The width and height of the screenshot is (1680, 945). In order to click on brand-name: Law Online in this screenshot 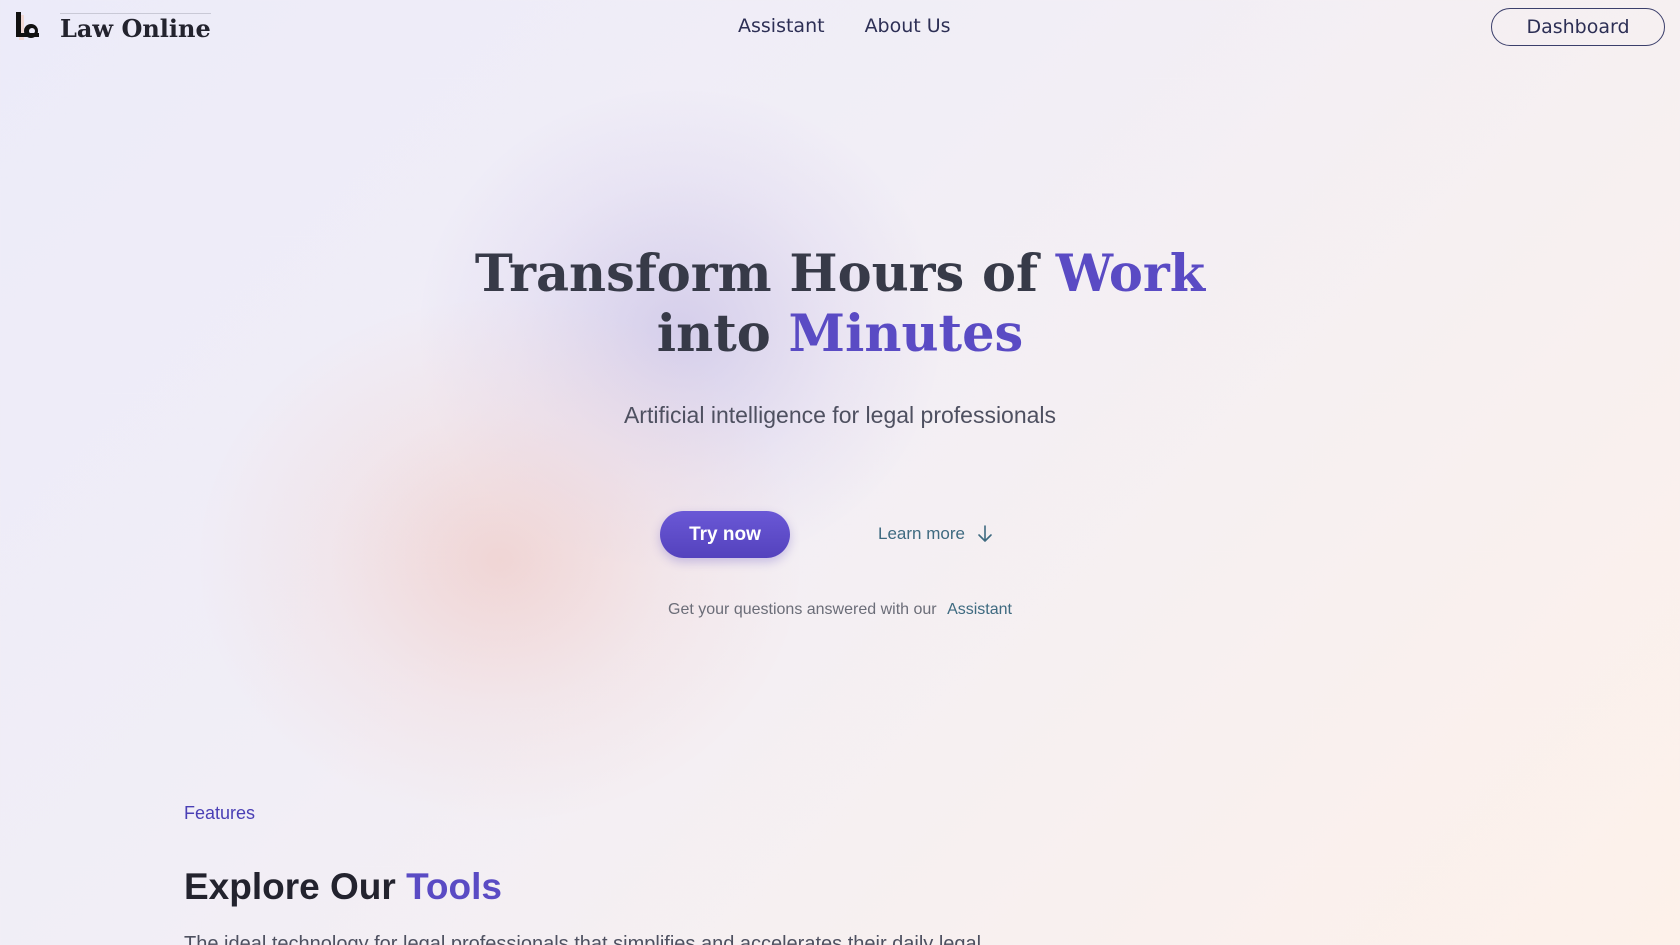, I will do `click(135, 27)`.